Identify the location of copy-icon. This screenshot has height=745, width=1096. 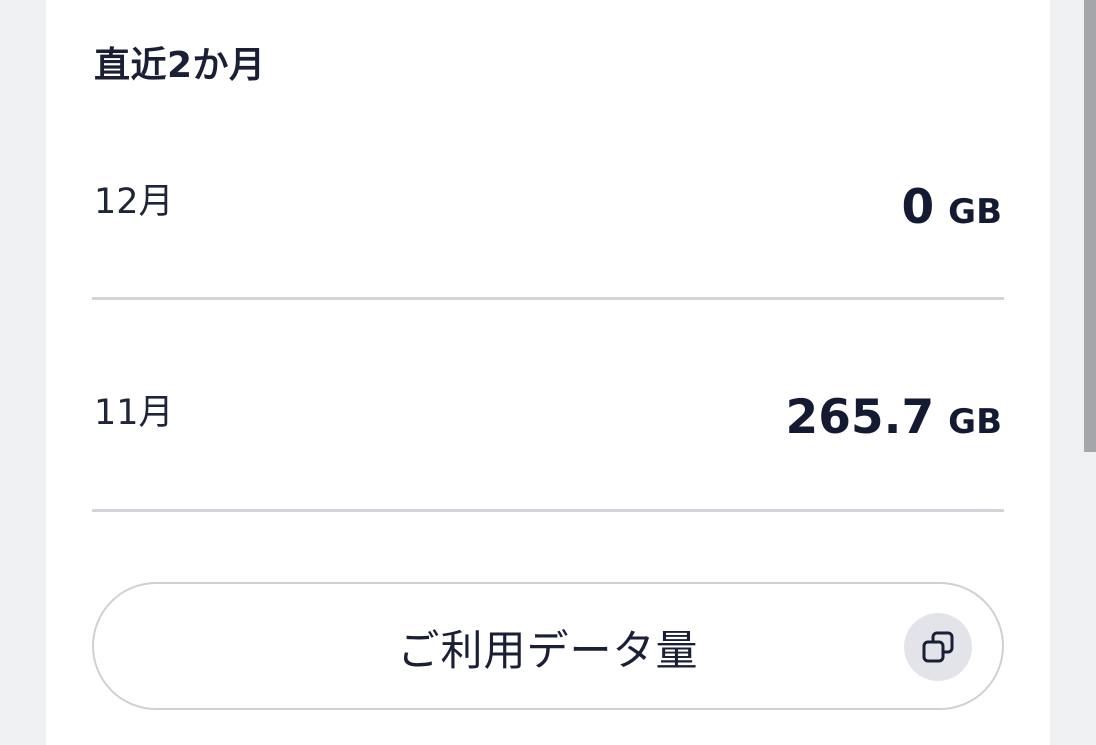
(938, 647).